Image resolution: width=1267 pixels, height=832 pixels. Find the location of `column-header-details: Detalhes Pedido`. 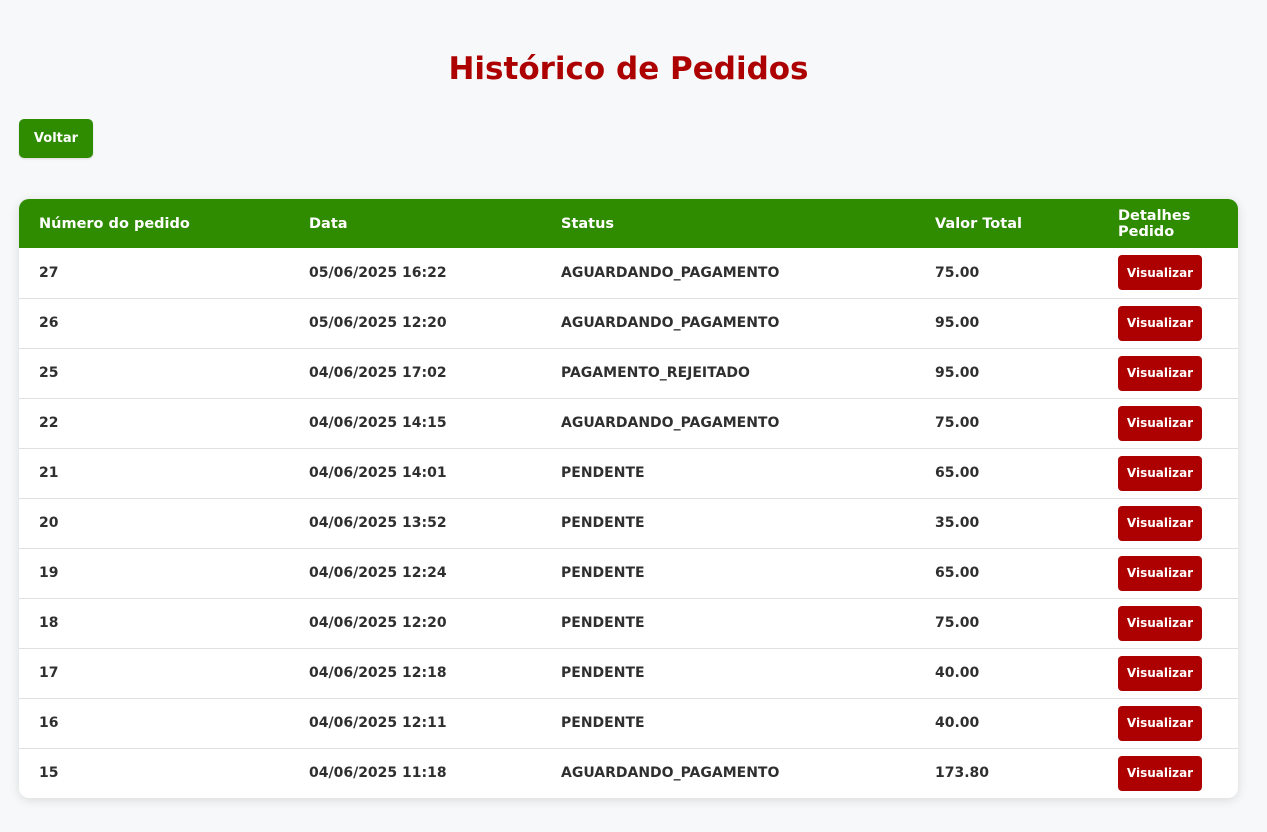

column-header-details: Detalhes Pedido is located at coordinates (1154, 223).